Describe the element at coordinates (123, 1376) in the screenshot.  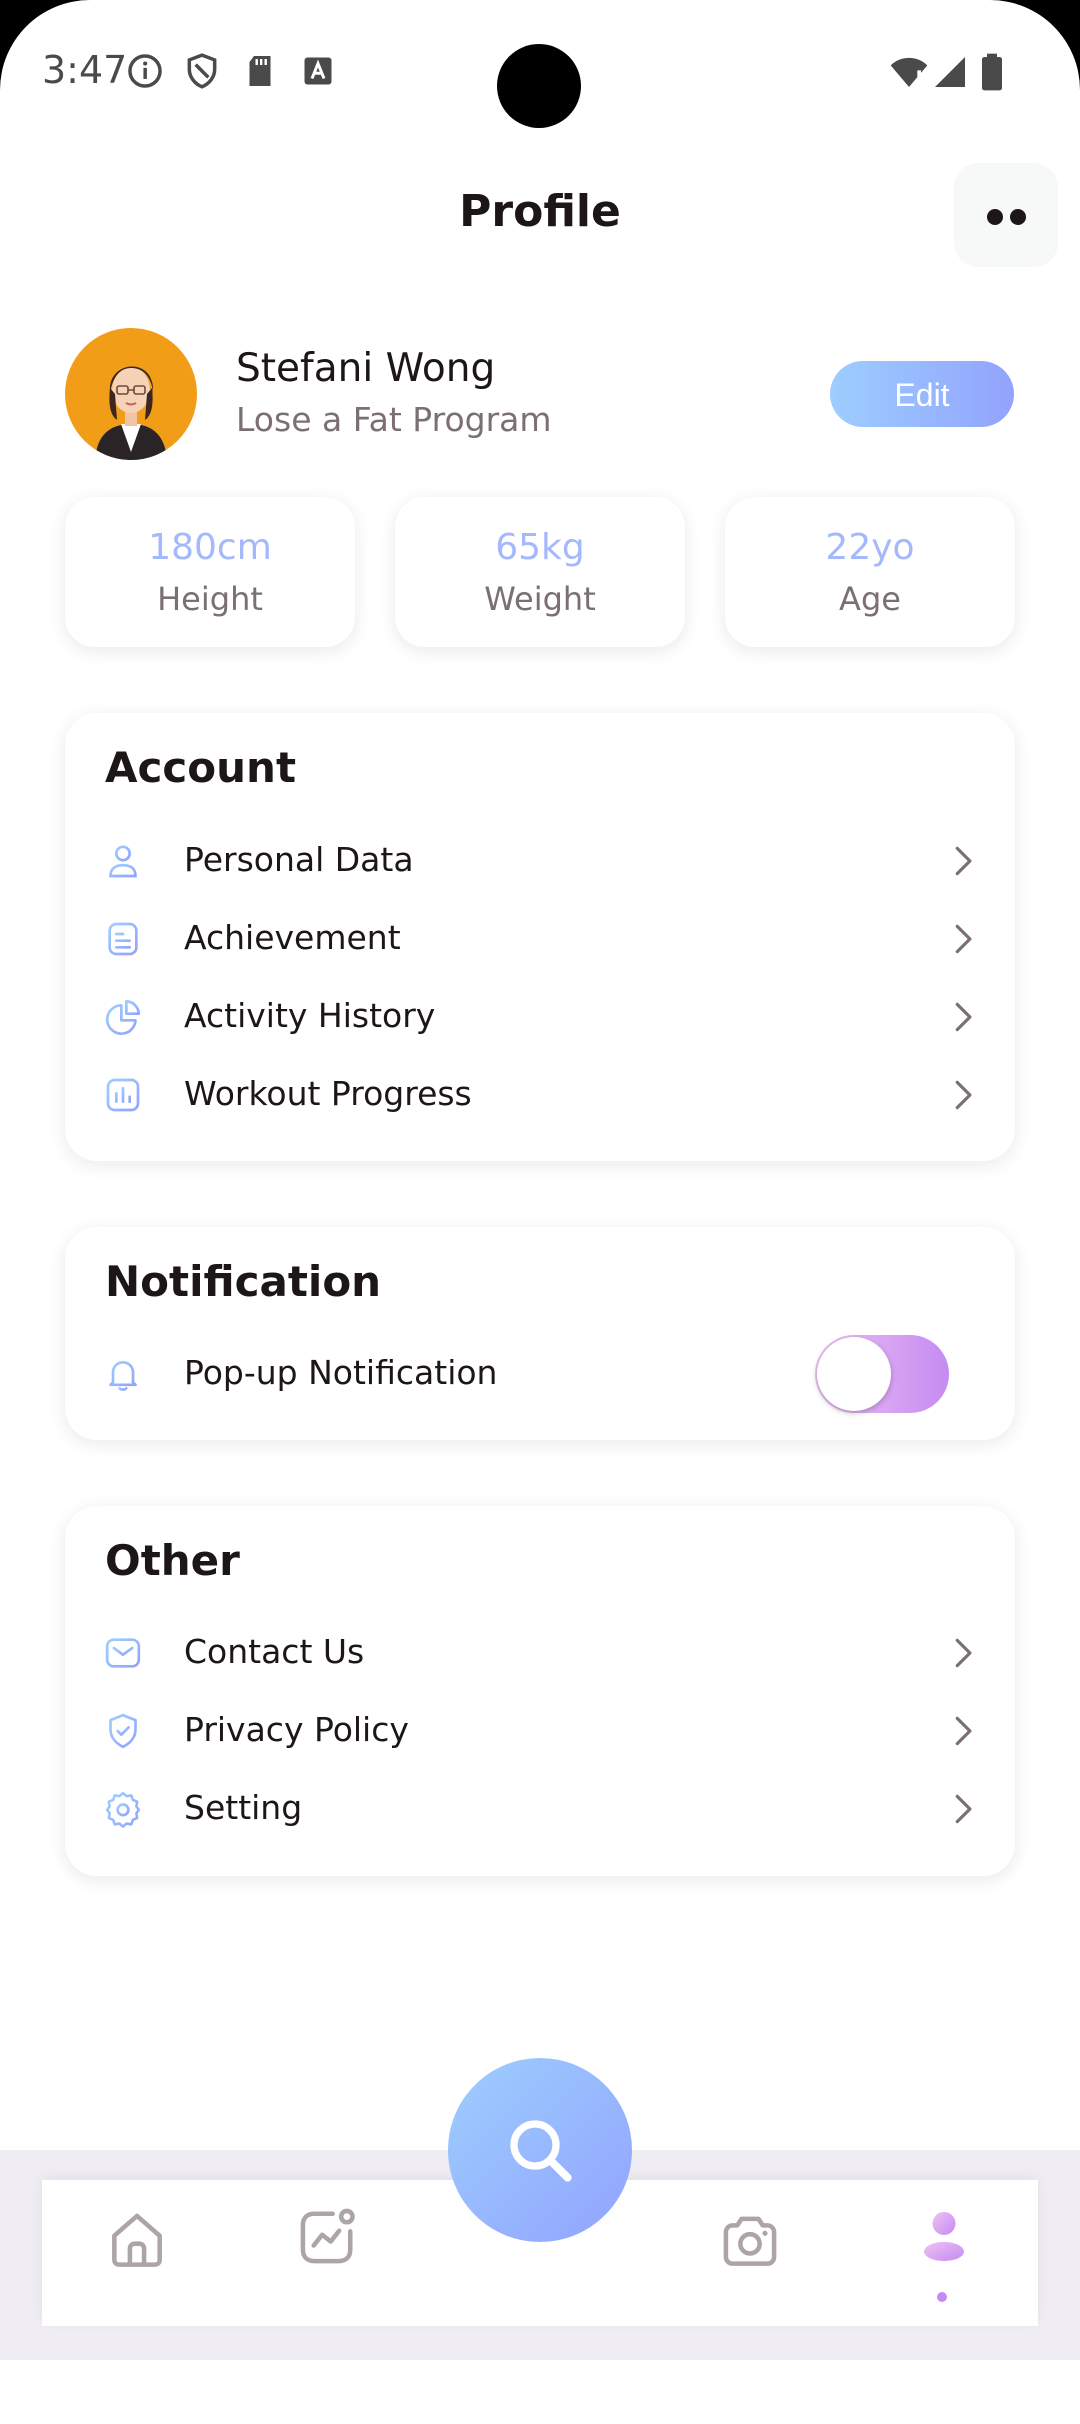
I see `bell-icon` at that location.